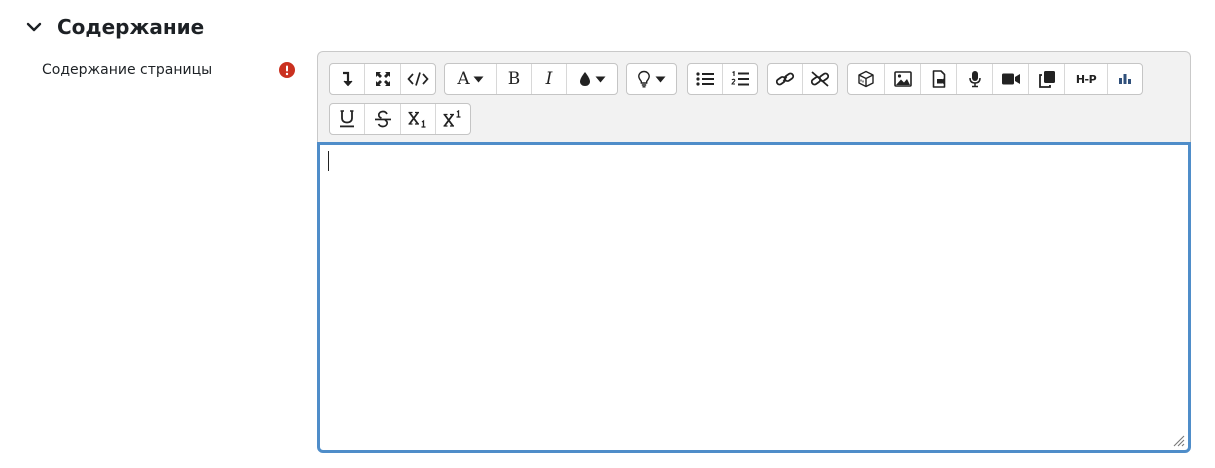 This screenshot has width=1215, height=468. What do you see at coordinates (584, 79) in the screenshot?
I see `highlight-color-icon` at bounding box center [584, 79].